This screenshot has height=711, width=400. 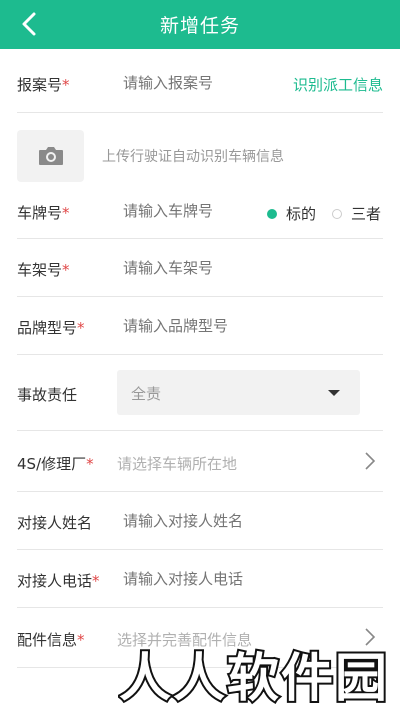 What do you see at coordinates (193, 157) in the screenshot?
I see `upload-hint: 上传行驶证自动识别车辆信息` at bounding box center [193, 157].